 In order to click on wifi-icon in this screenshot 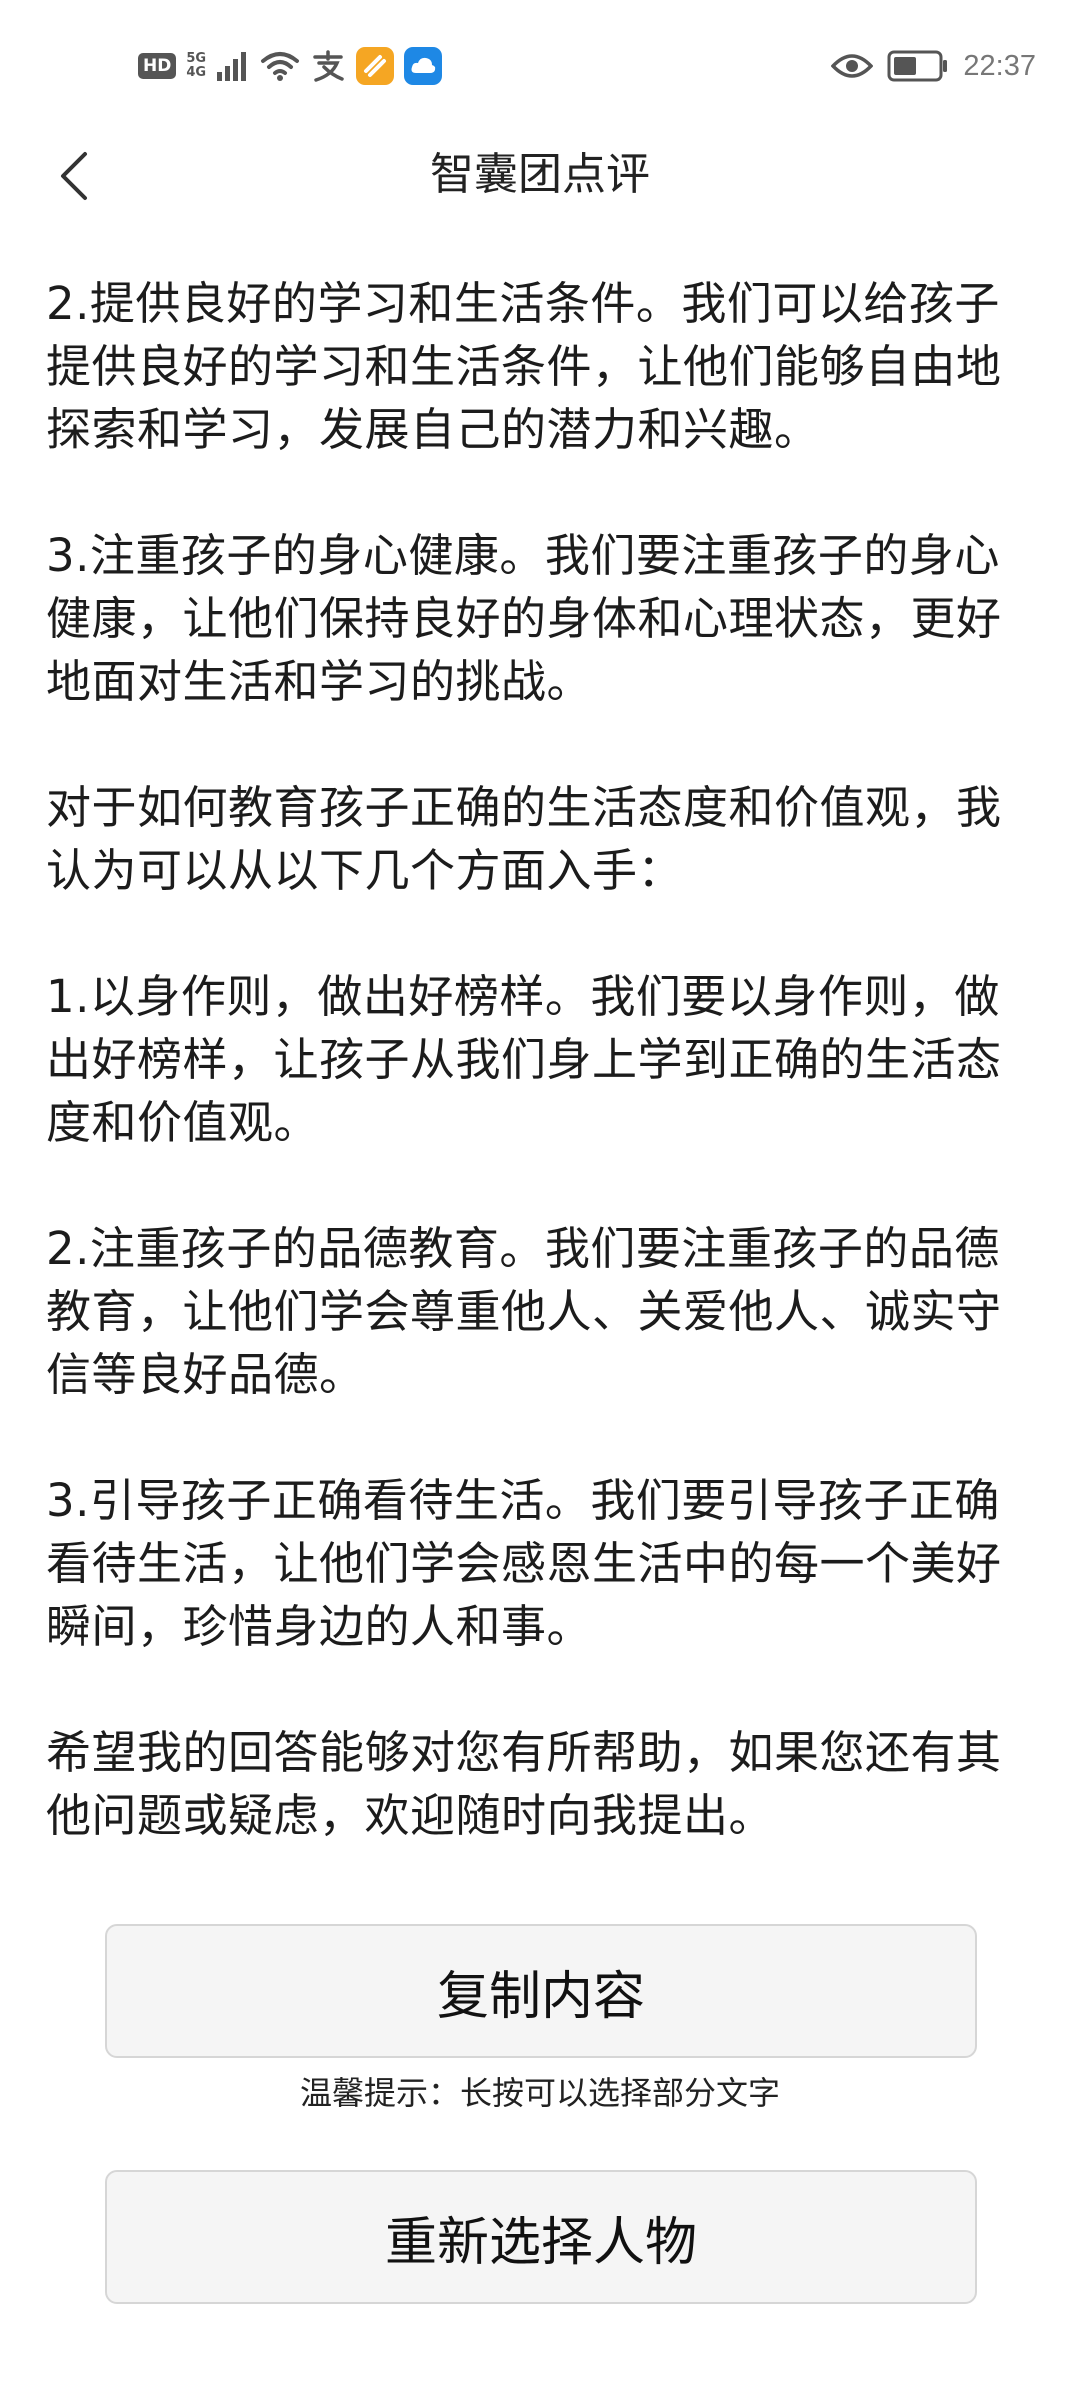, I will do `click(280, 66)`.